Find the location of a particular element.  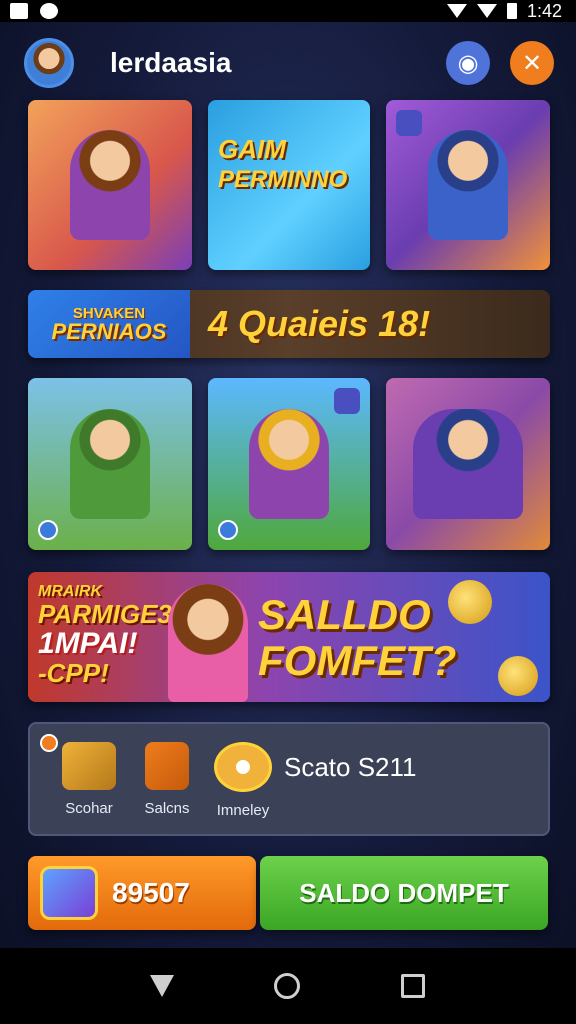

saldo-dompet-button: SALDO DOMPET is located at coordinates (404, 893).